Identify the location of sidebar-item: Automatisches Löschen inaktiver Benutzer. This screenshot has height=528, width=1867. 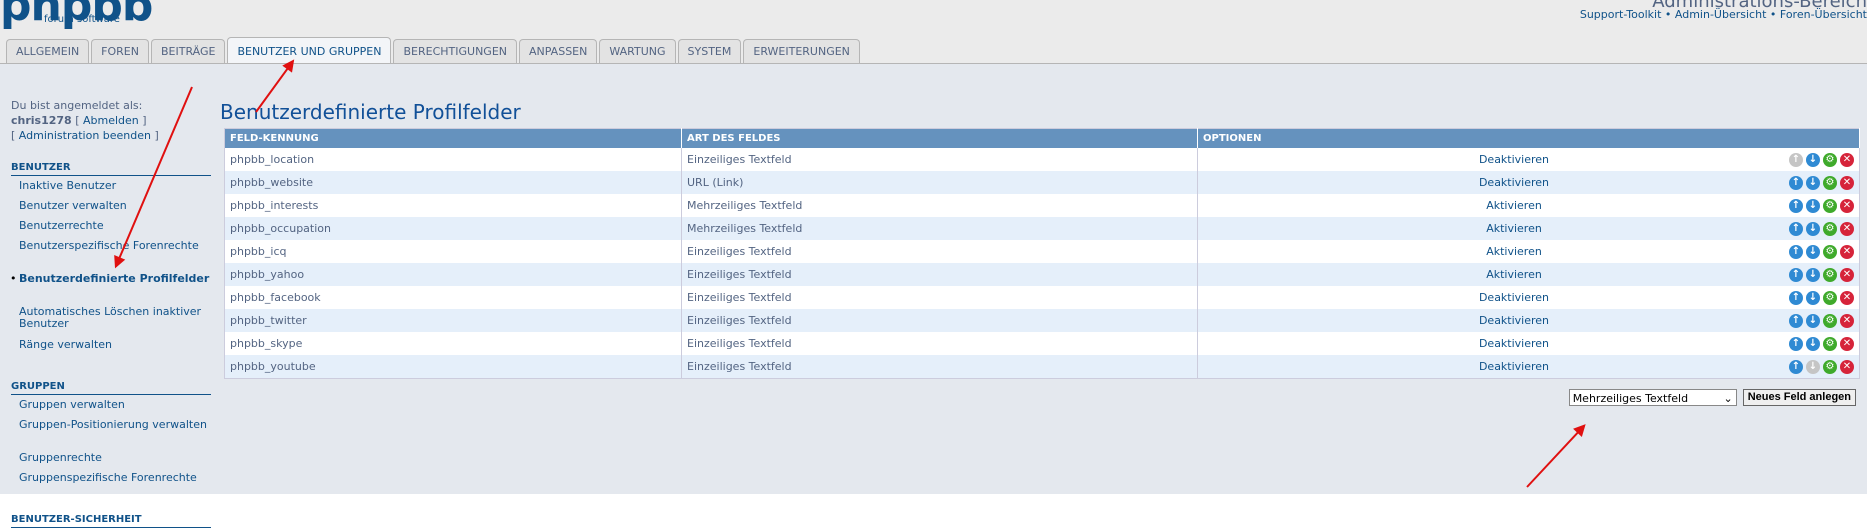
(115, 318).